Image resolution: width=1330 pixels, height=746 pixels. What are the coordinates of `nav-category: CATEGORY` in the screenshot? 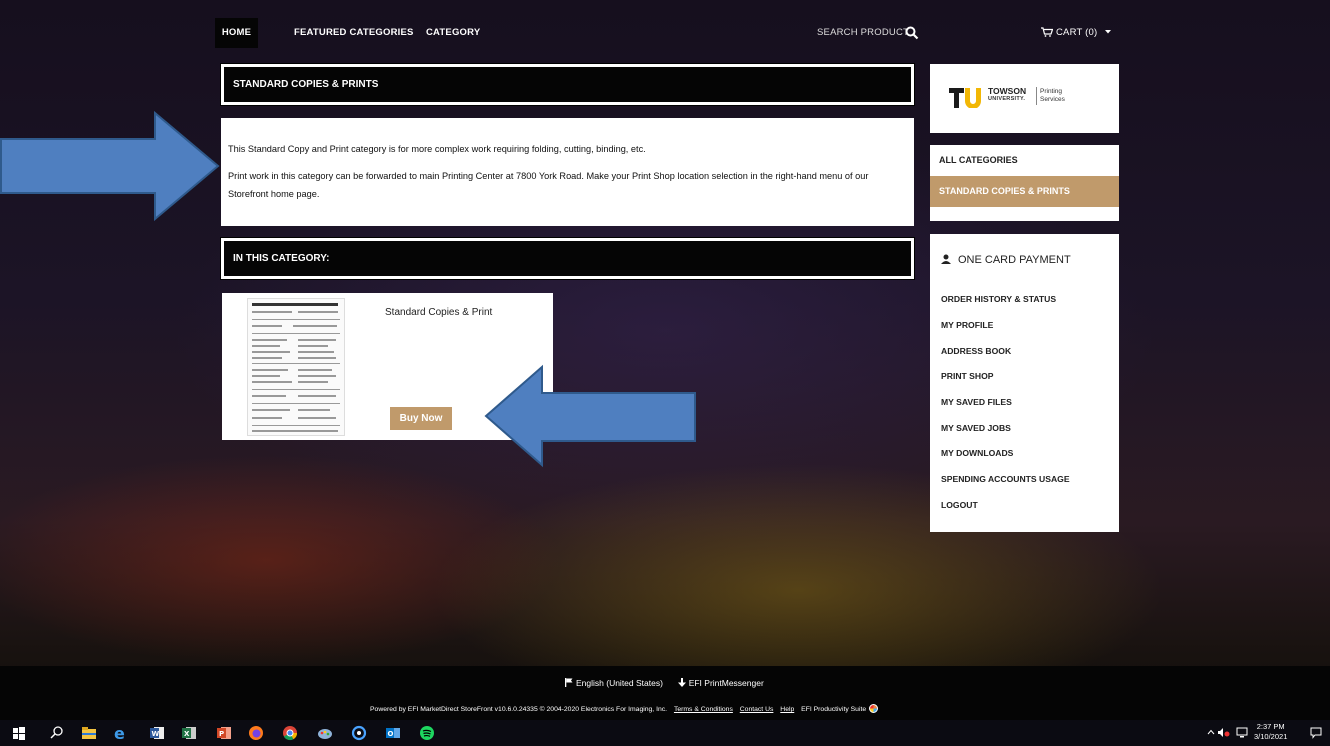 It's located at (453, 33).